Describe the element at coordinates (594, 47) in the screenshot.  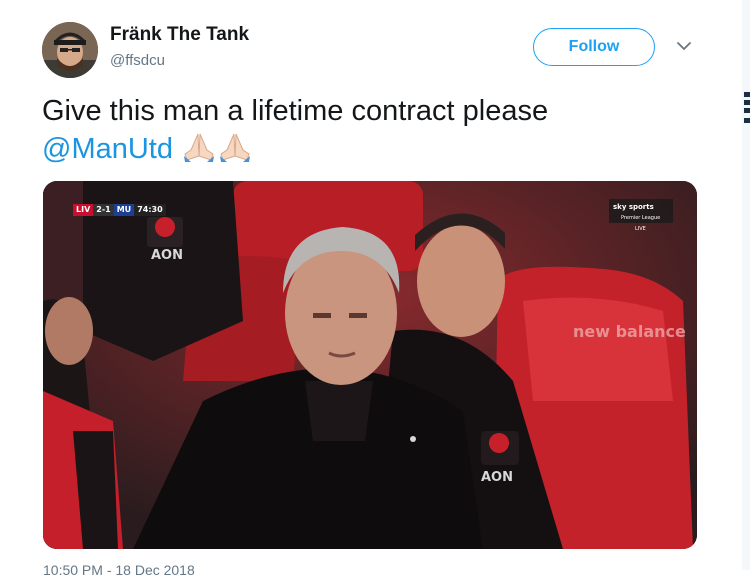
I see `follow-button: Follow` at that location.